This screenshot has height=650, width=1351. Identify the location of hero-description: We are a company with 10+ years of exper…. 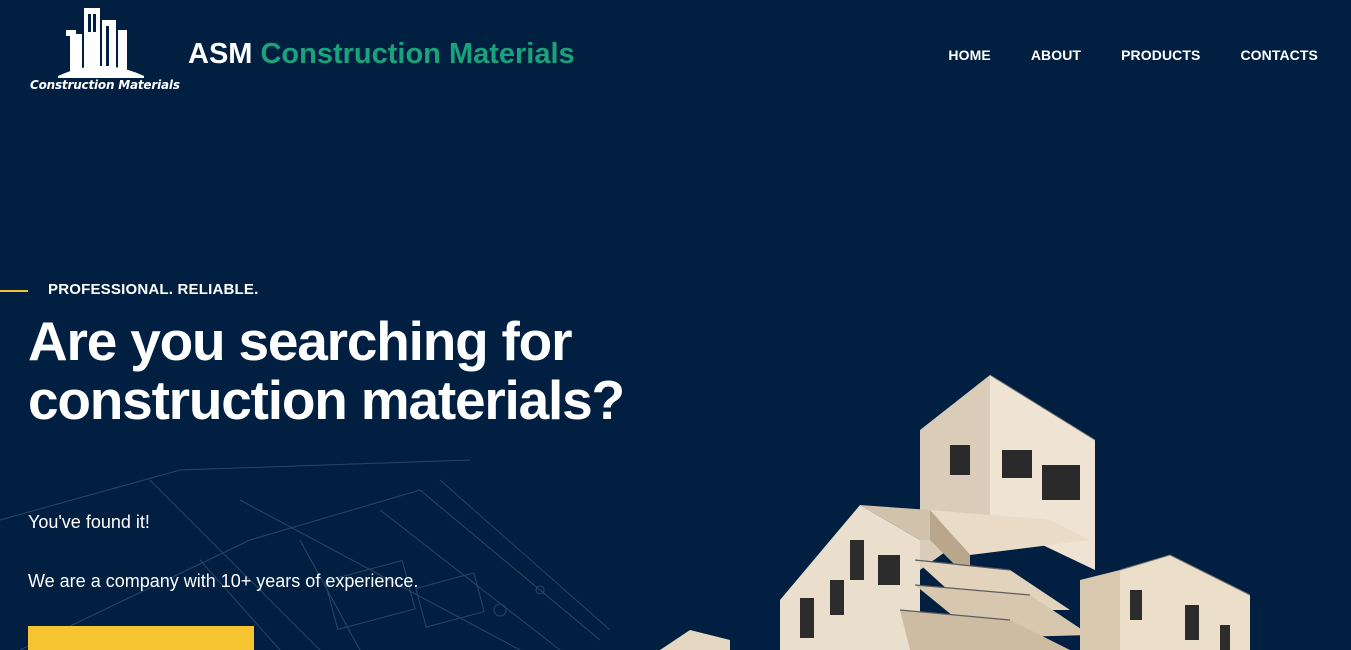
(223, 581).